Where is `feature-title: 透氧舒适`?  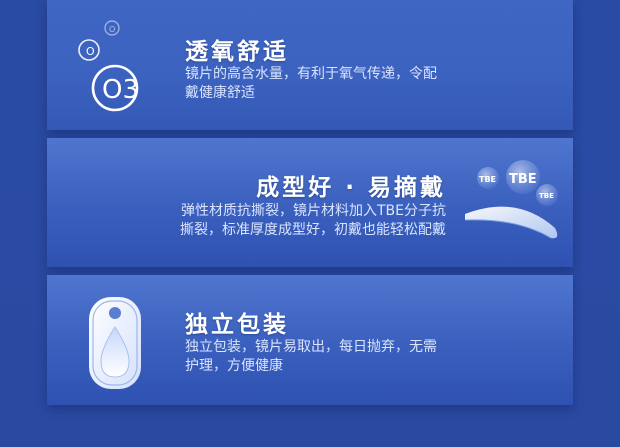 feature-title: 透氧舒适 is located at coordinates (237, 52).